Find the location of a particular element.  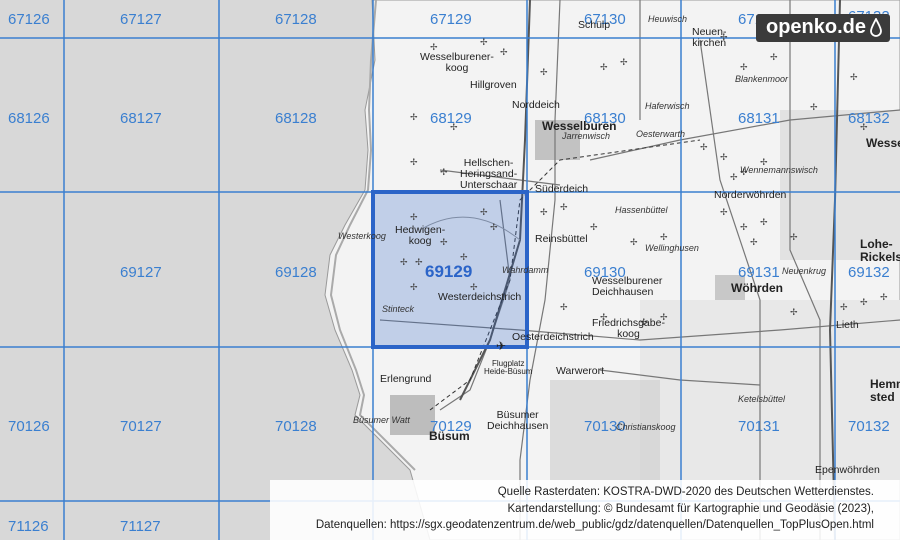

place-label: Epenwöhrden is located at coordinates (847, 470).